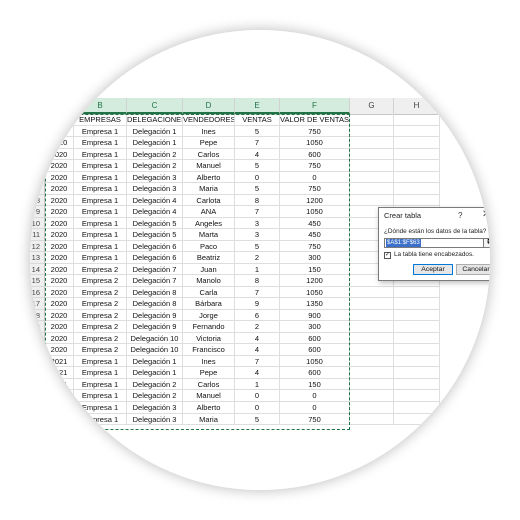  Describe the element at coordinates (257, 106) in the screenshot. I see `column-header-e: E` at that location.